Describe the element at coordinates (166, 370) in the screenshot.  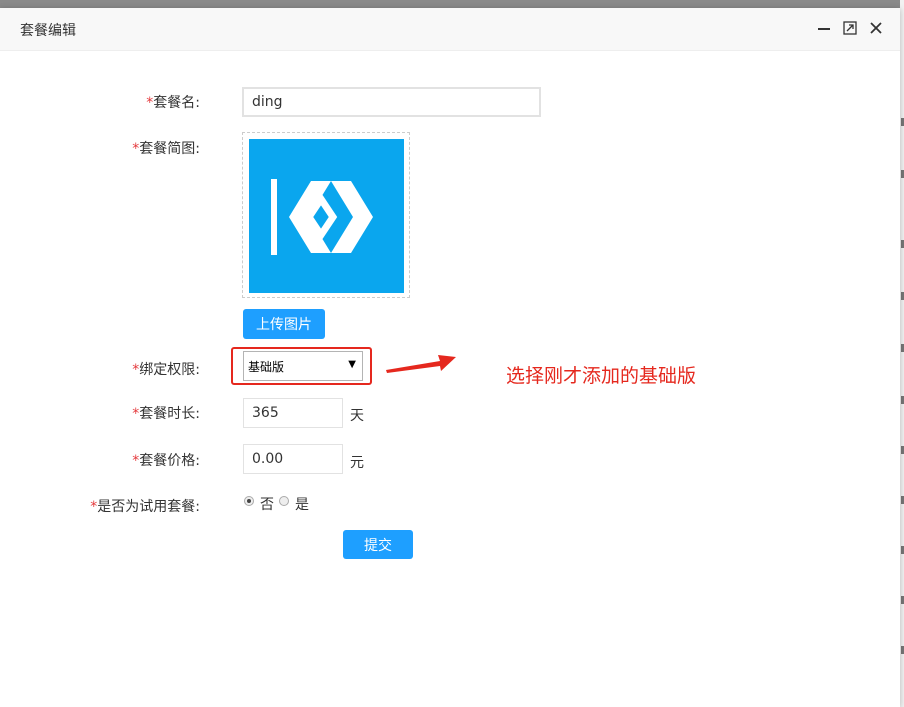
I see `permission-label: *绑定权限:` at that location.